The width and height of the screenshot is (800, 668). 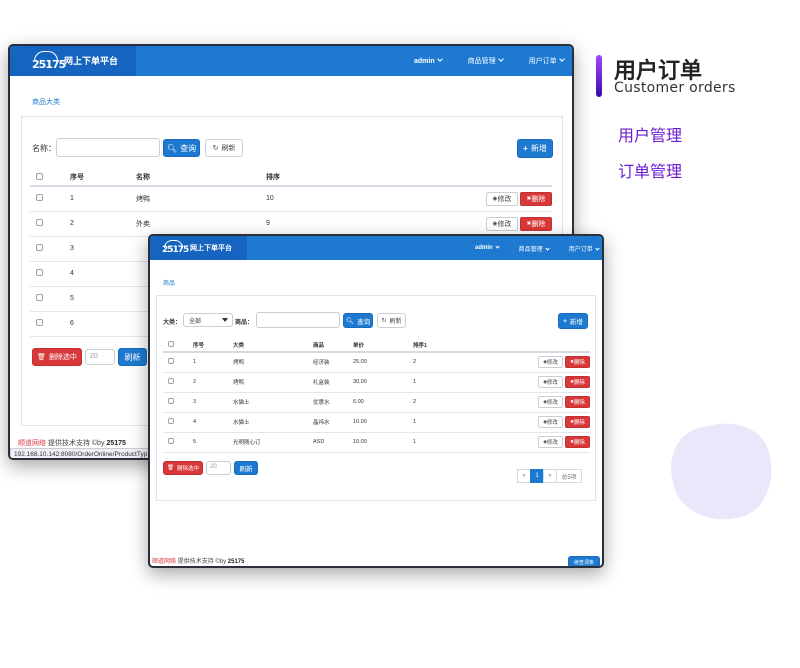 I want to click on col-no: 序号, so click(x=213, y=345).